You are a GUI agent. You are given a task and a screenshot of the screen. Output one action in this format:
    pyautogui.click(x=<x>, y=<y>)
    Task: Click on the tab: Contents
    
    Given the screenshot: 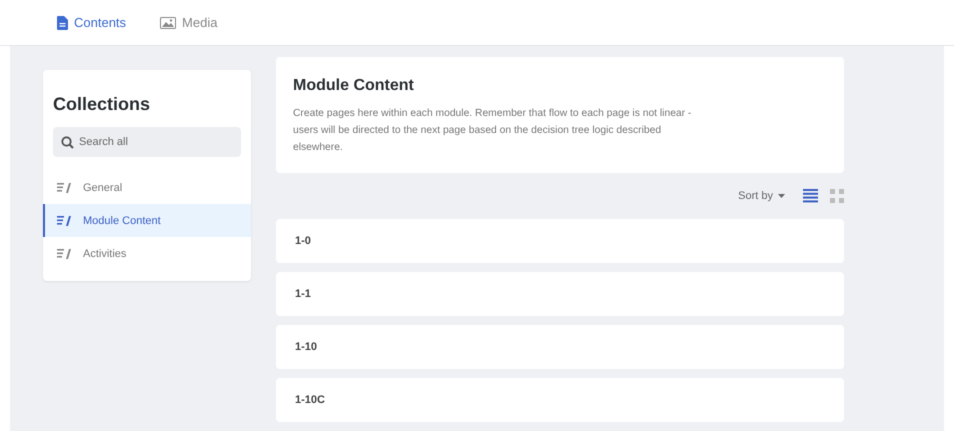 What is the action you would take?
    pyautogui.click(x=91, y=22)
    